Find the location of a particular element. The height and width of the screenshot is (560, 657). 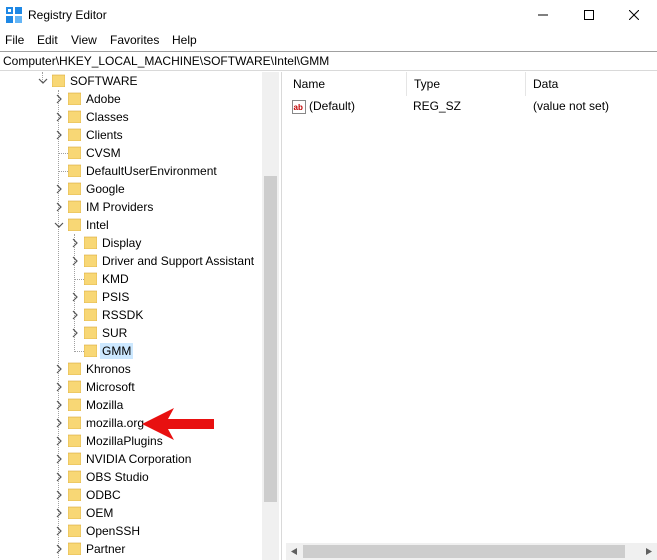

tree-item-label: PSIS is located at coordinates (116, 297).